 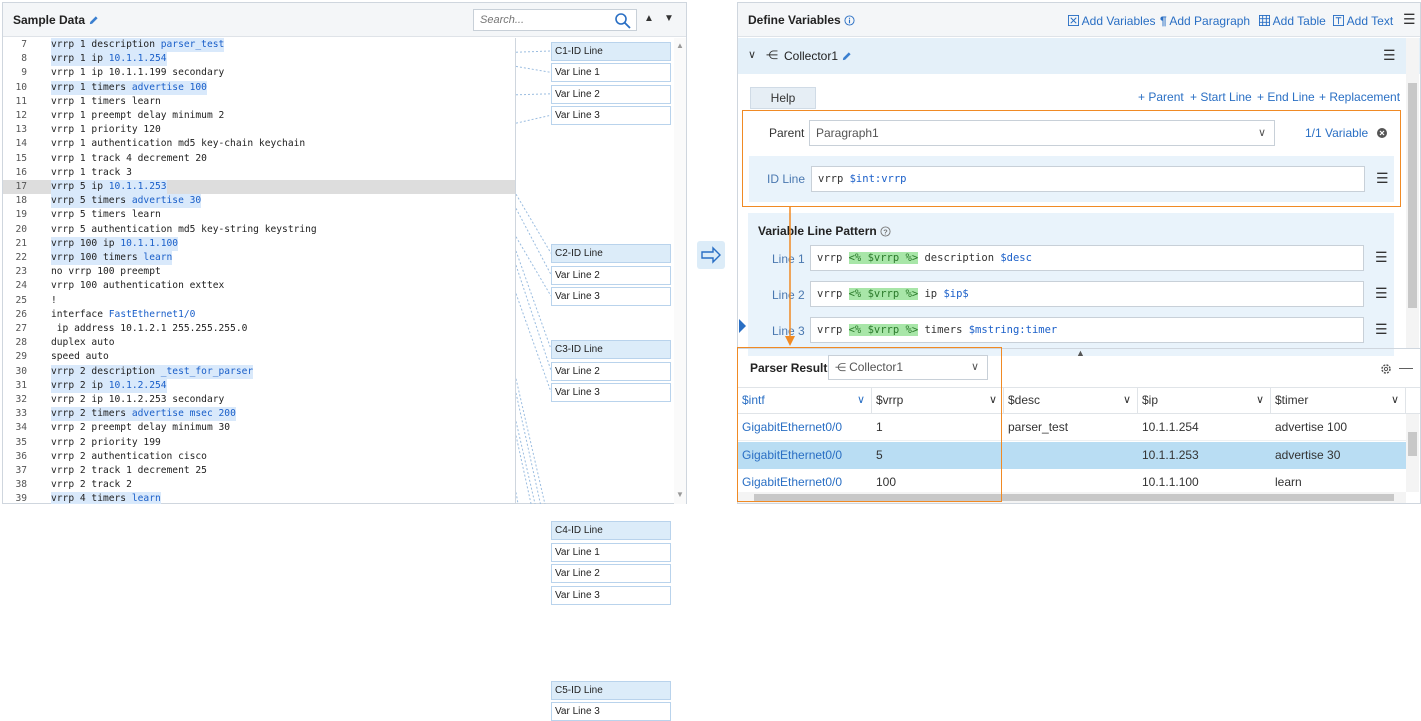 What do you see at coordinates (259, 45) in the screenshot?
I see `code-line: 7 vrrp 1 description parser_test` at bounding box center [259, 45].